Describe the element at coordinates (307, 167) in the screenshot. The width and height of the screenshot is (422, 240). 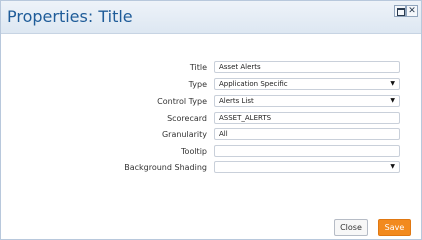
I see `background-shading-select: ▼` at that location.